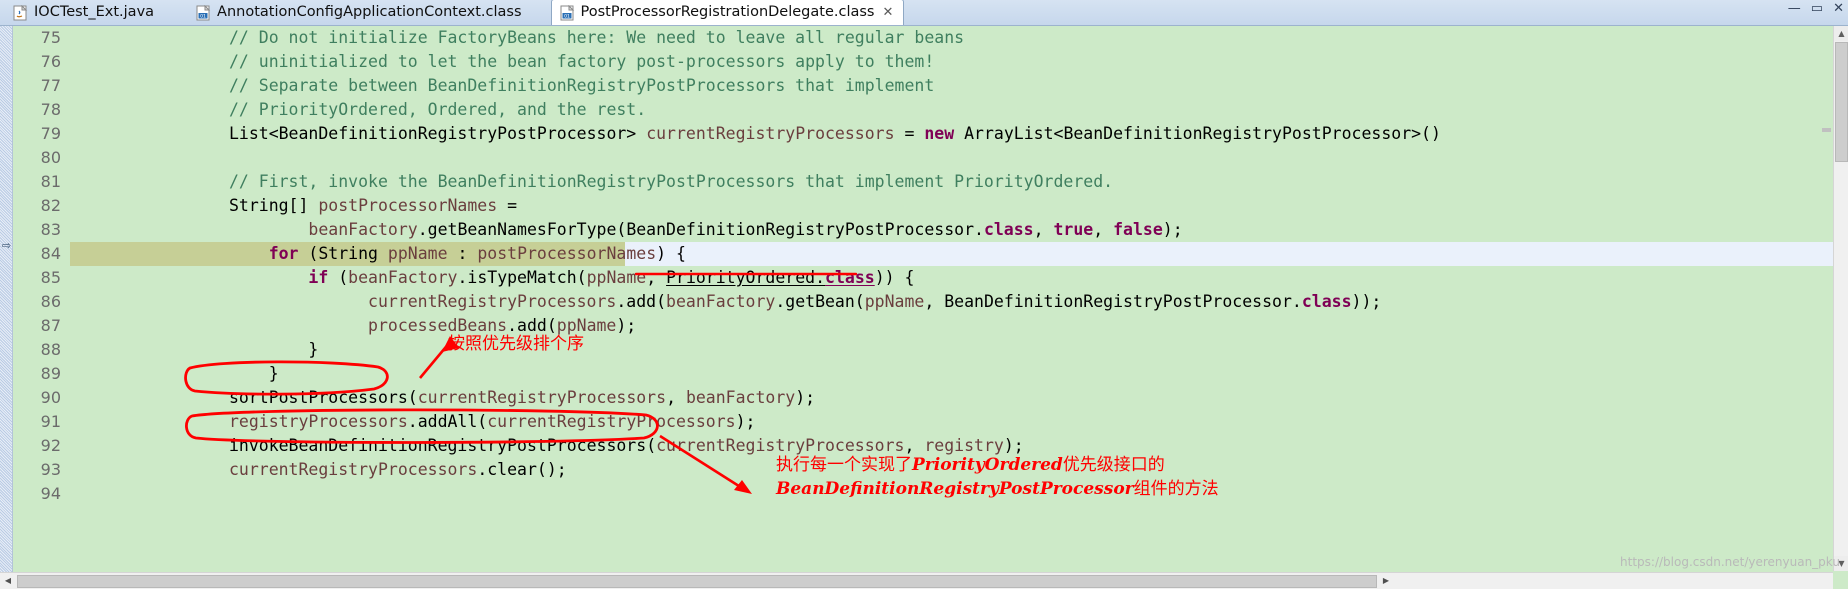  I want to click on annotation-note-2-emphasis: PriorityOrdered, so click(987, 465).